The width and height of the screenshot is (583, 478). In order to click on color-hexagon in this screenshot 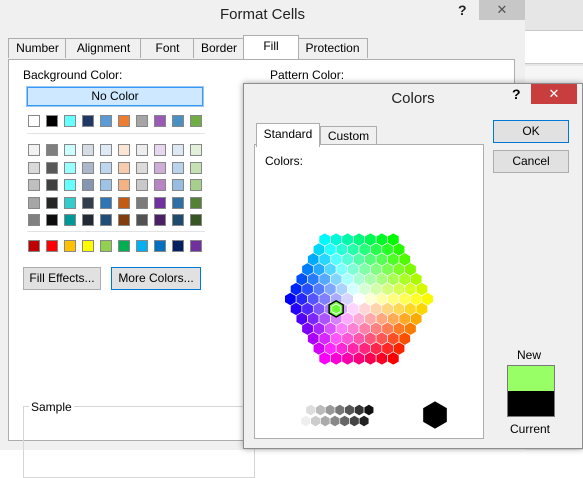, I will do `click(427, 299)`.